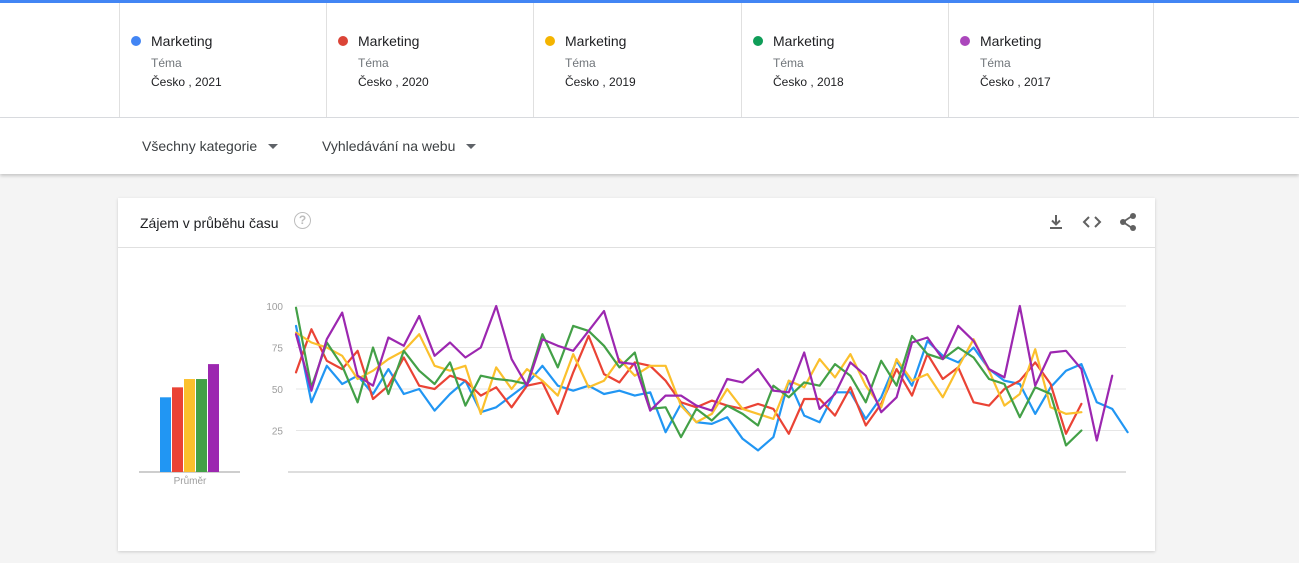 This screenshot has height=563, width=1299. What do you see at coordinates (600, 82) in the screenshot?
I see `term-region-year: Česko , 2019` at bounding box center [600, 82].